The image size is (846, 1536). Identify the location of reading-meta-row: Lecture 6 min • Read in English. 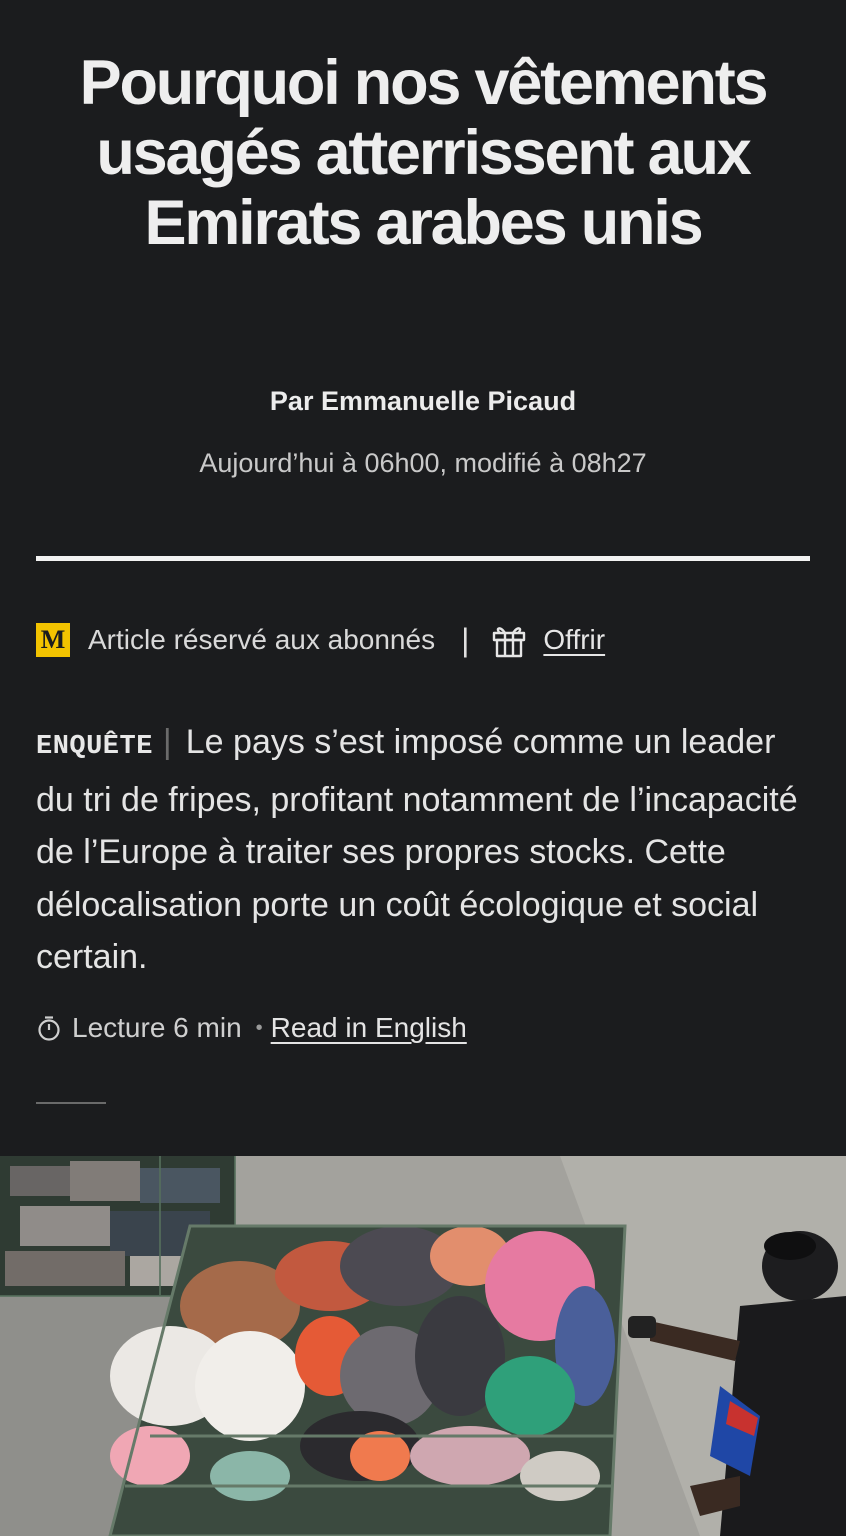
(251, 1028).